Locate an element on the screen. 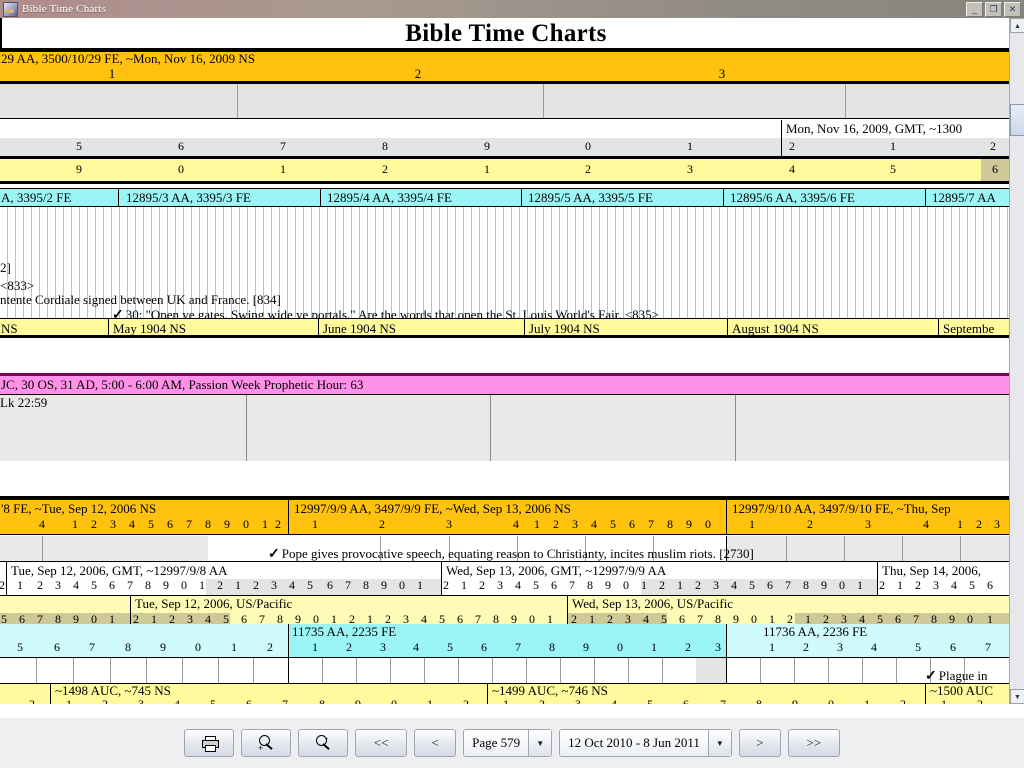 This screenshot has height=768, width=1024. cyan-header-3: 12895/5 AA, 3395/5 FE is located at coordinates (590, 197).